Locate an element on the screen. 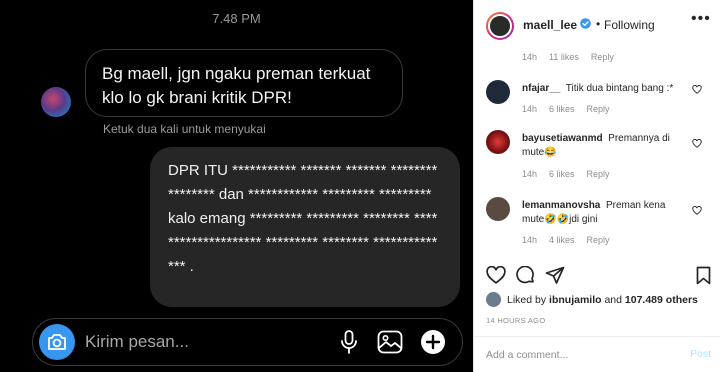 This screenshot has width=720, height=372. share-icon is located at coordinates (555, 275).